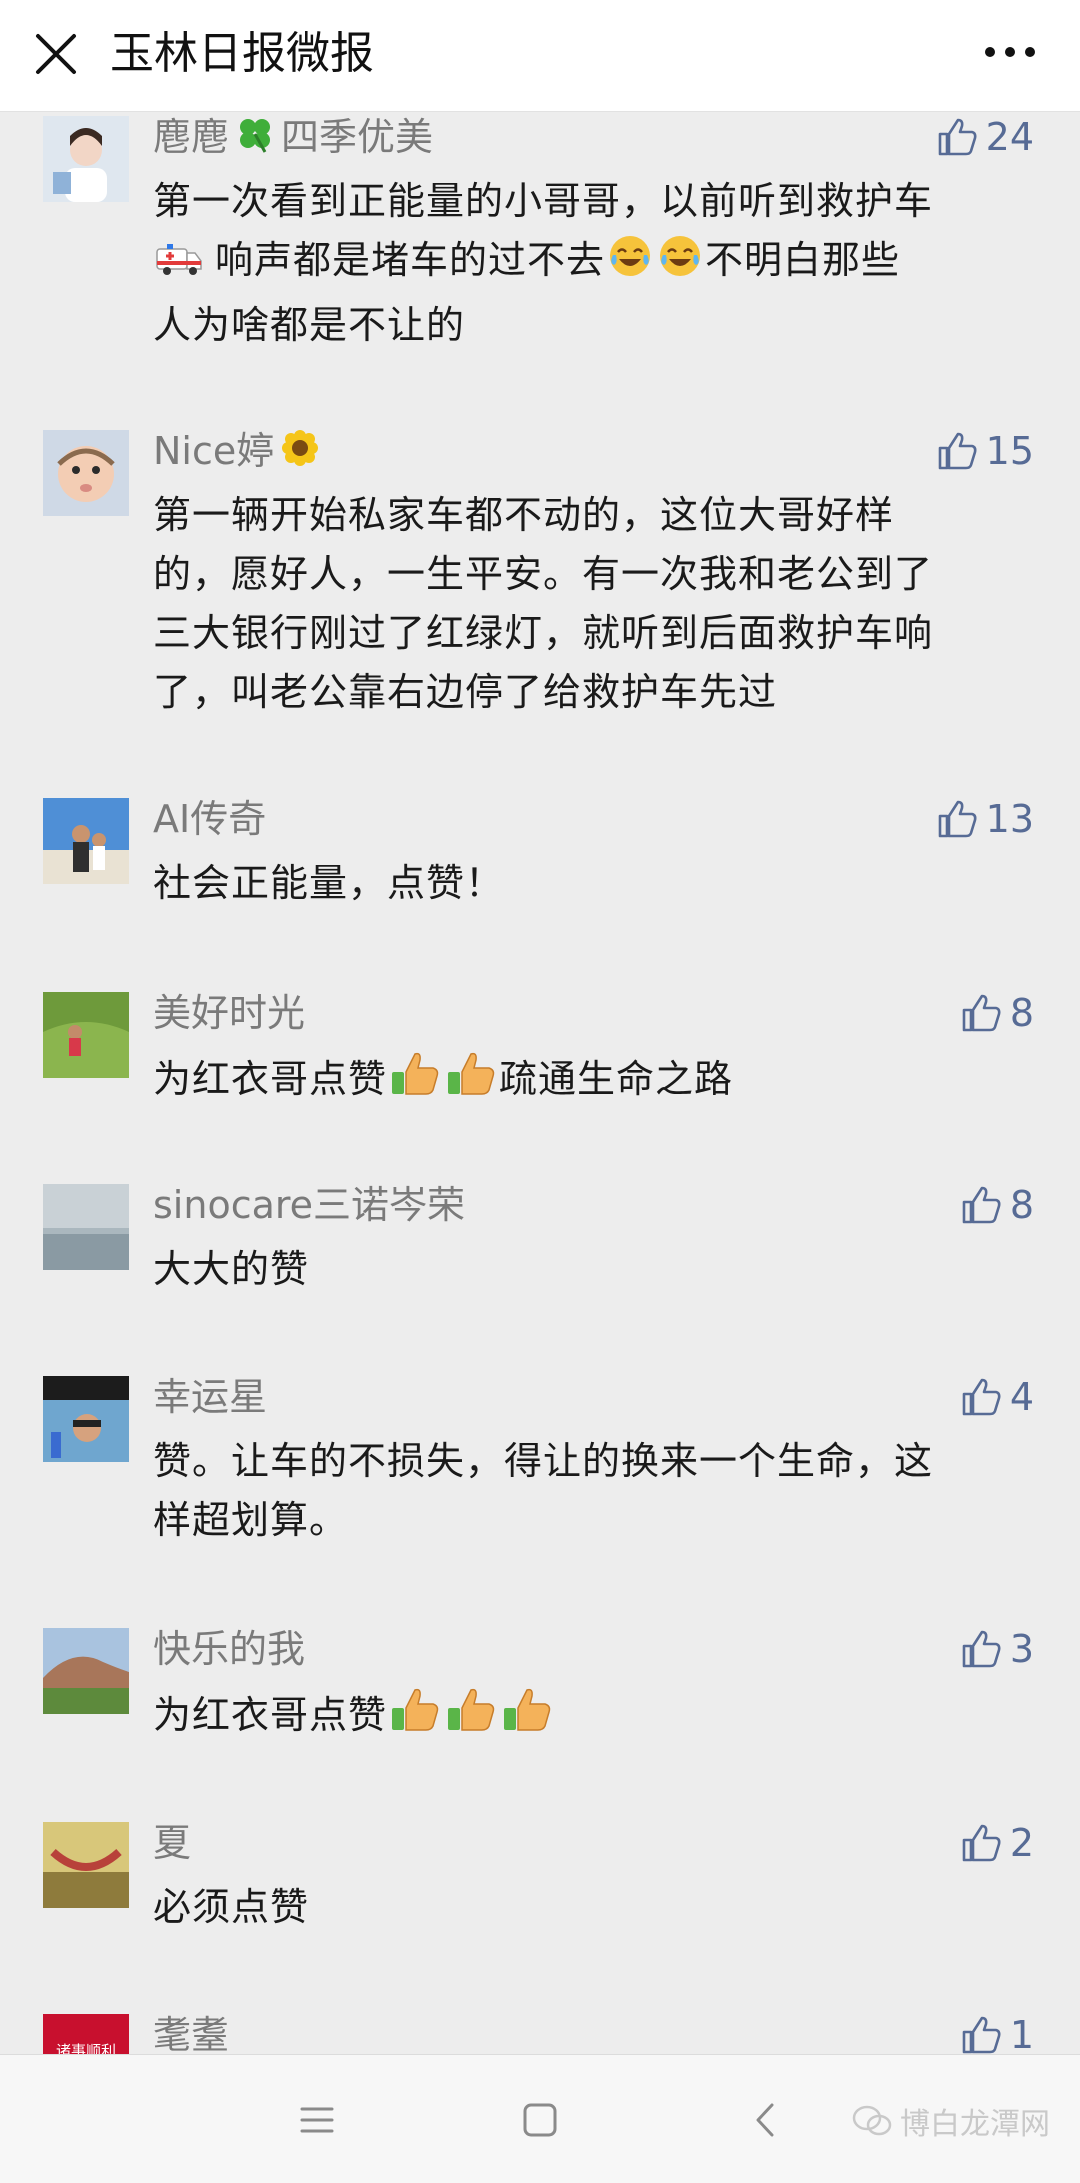  Describe the element at coordinates (56, 54) in the screenshot. I see `close-icon` at that location.